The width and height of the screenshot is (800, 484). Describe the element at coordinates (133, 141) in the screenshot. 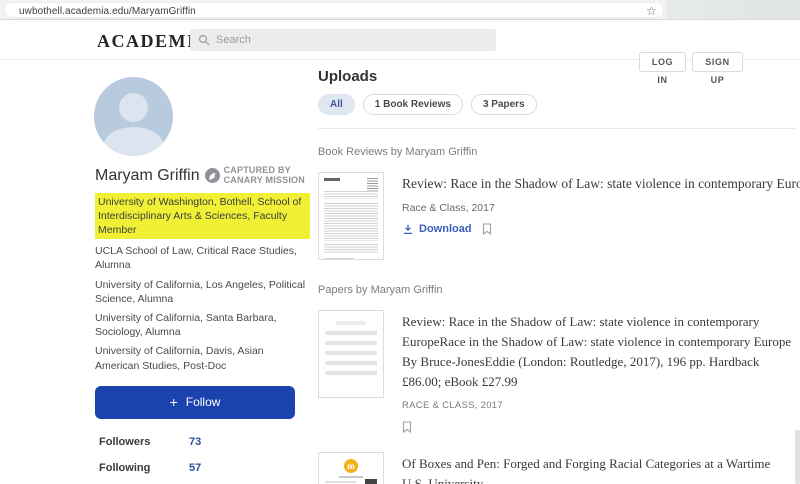

I see `avatar-shoulders-shape` at that location.